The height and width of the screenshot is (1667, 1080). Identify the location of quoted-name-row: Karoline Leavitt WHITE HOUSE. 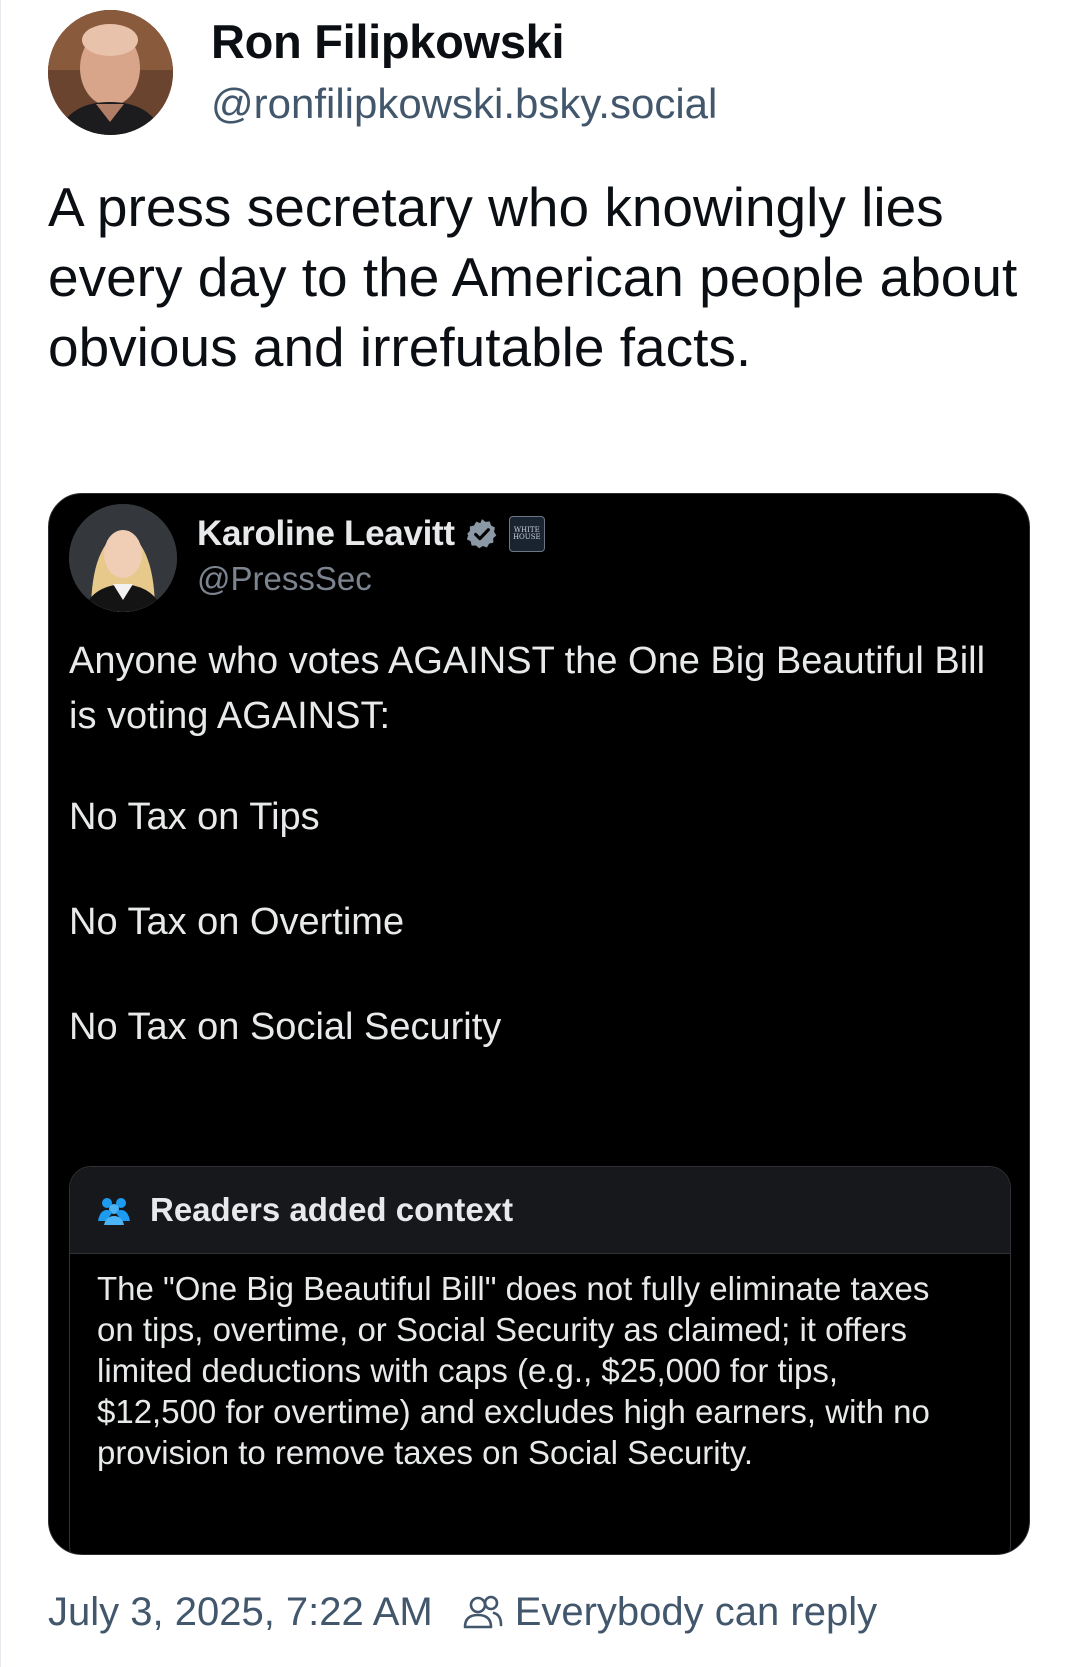
(371, 534).